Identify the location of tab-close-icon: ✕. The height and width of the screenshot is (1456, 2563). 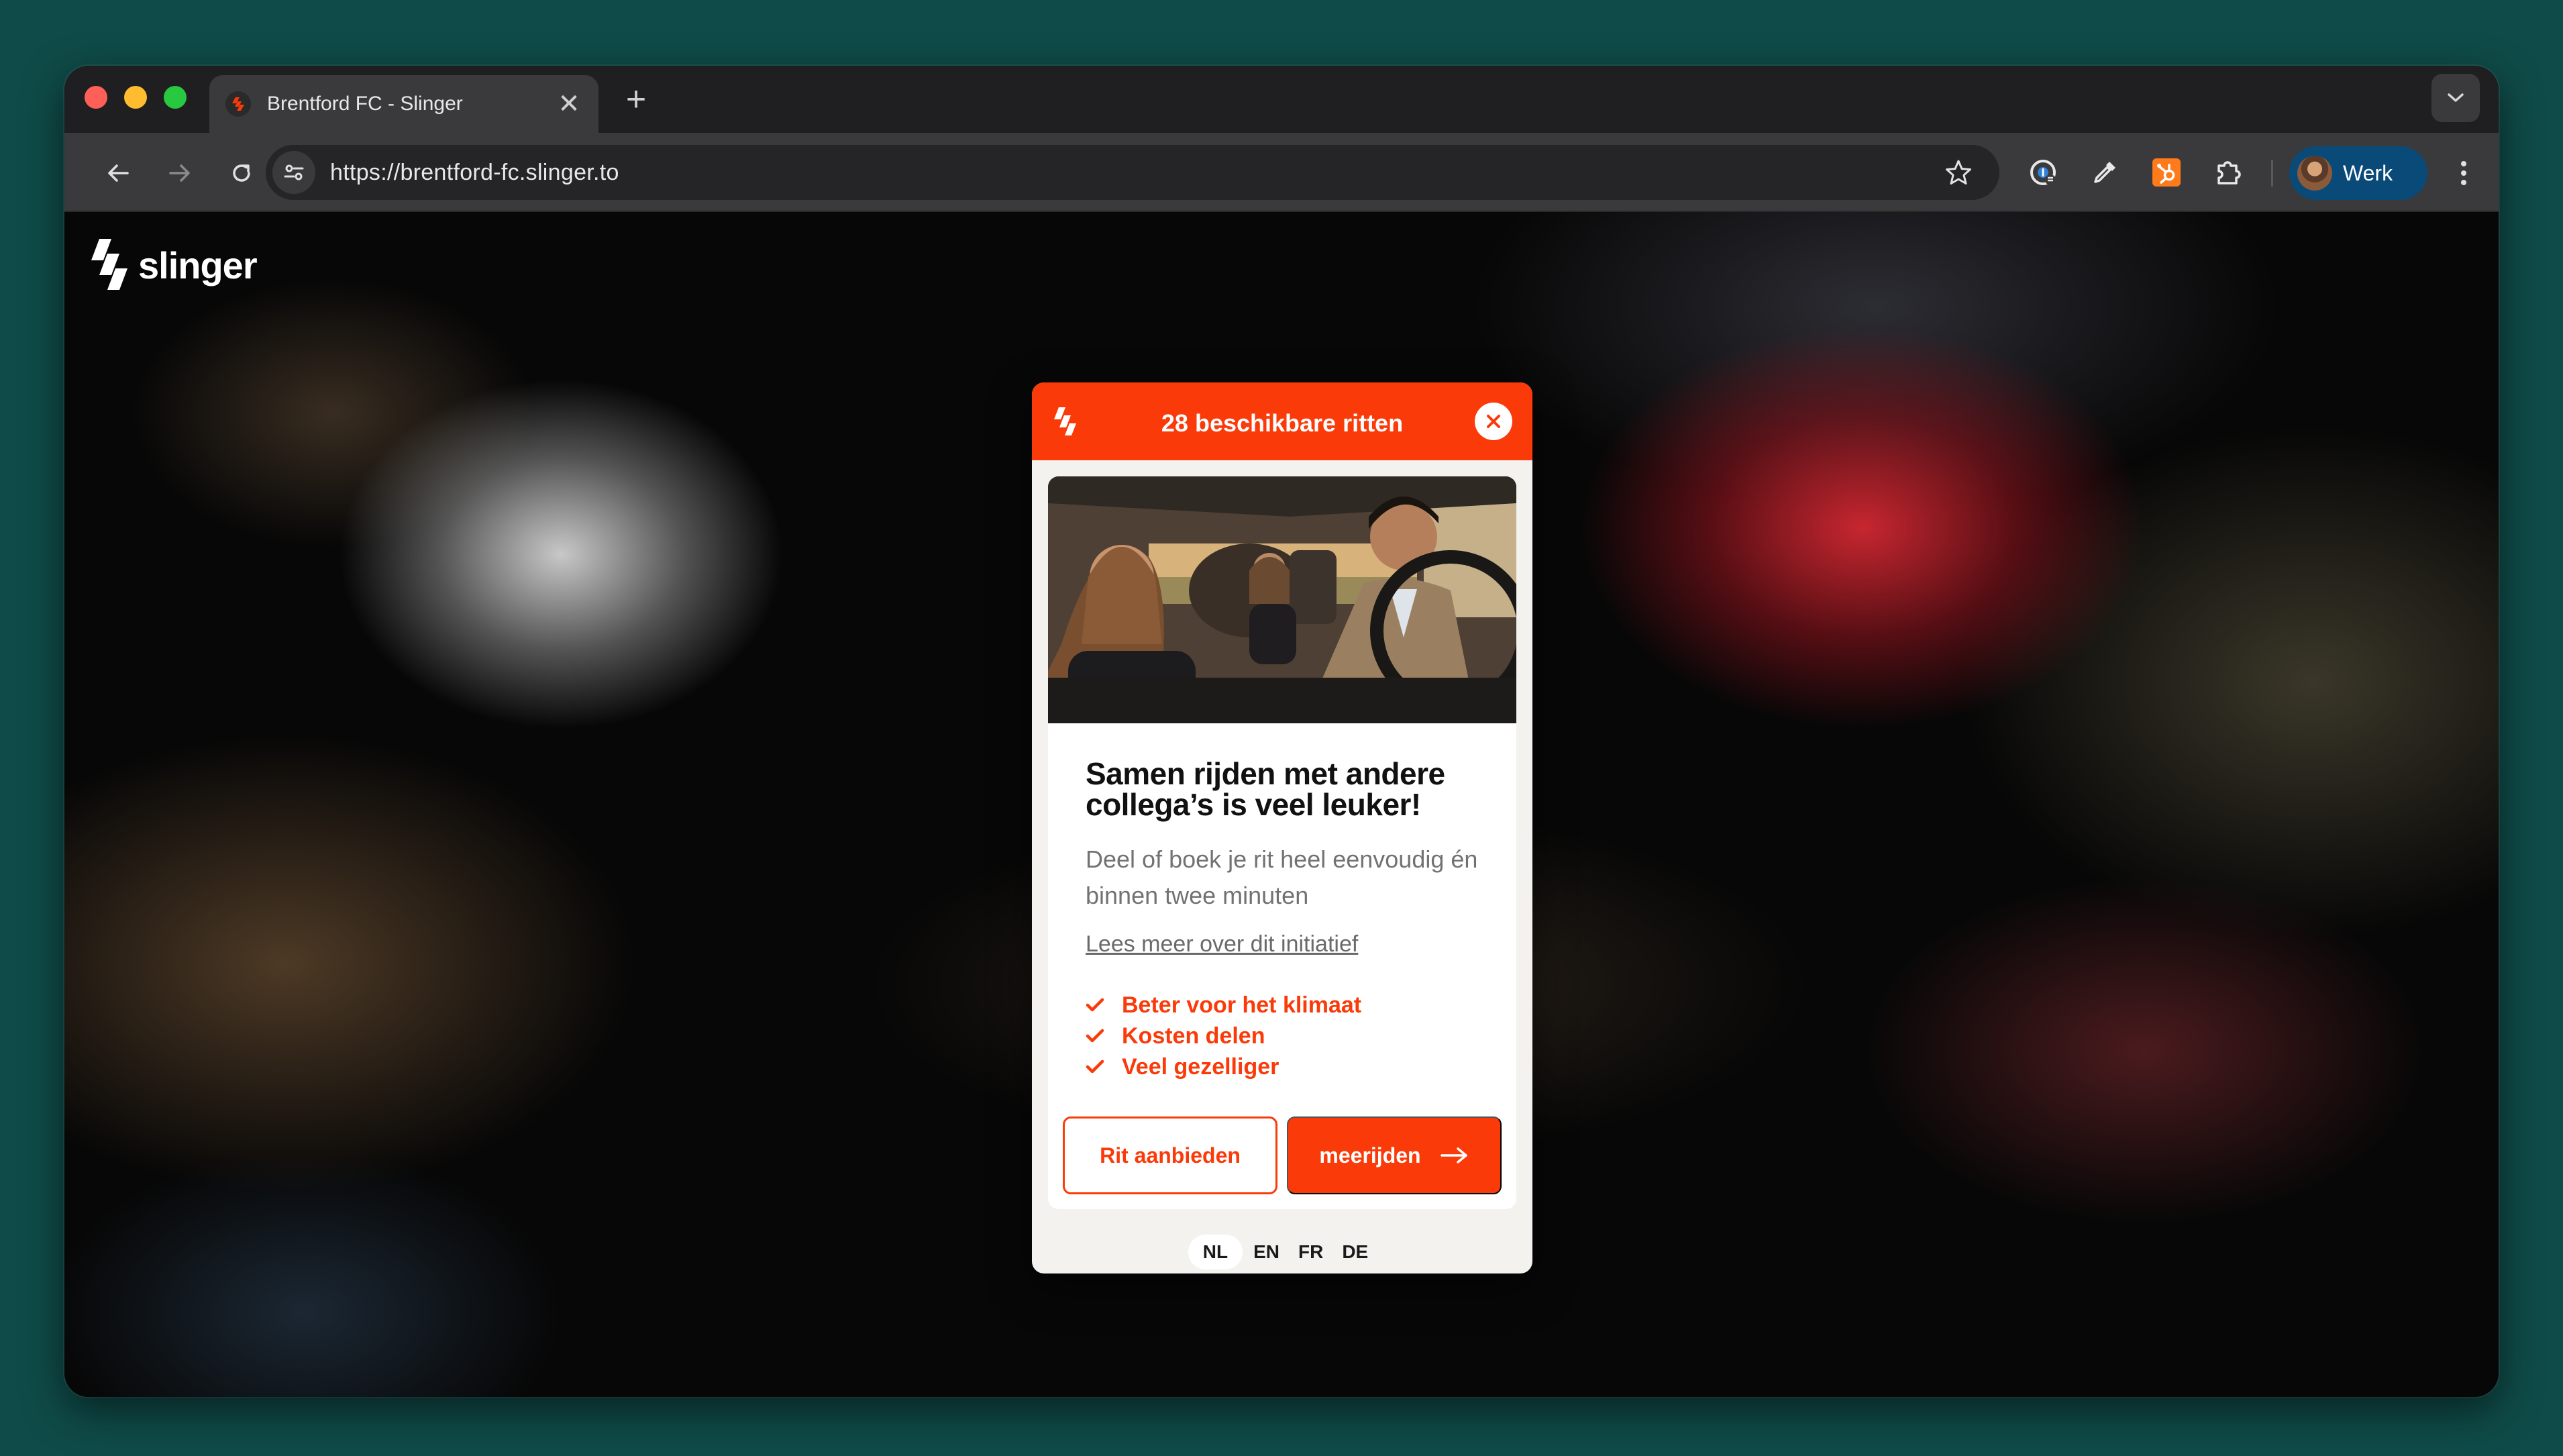
(569, 104).